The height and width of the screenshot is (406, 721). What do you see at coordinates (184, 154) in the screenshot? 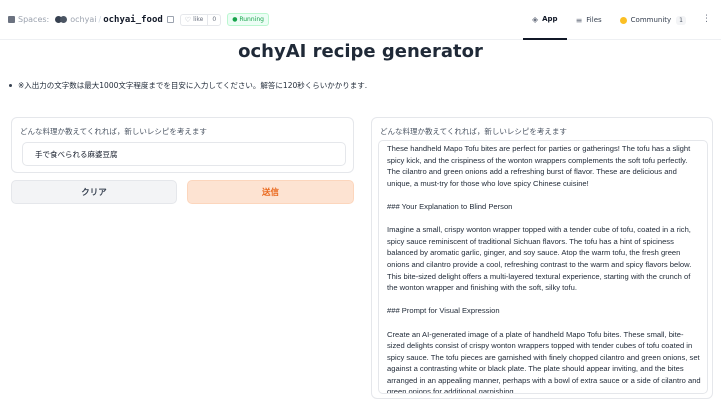
I see `dish-input: 手で食べられる麻婆豆腐` at bounding box center [184, 154].